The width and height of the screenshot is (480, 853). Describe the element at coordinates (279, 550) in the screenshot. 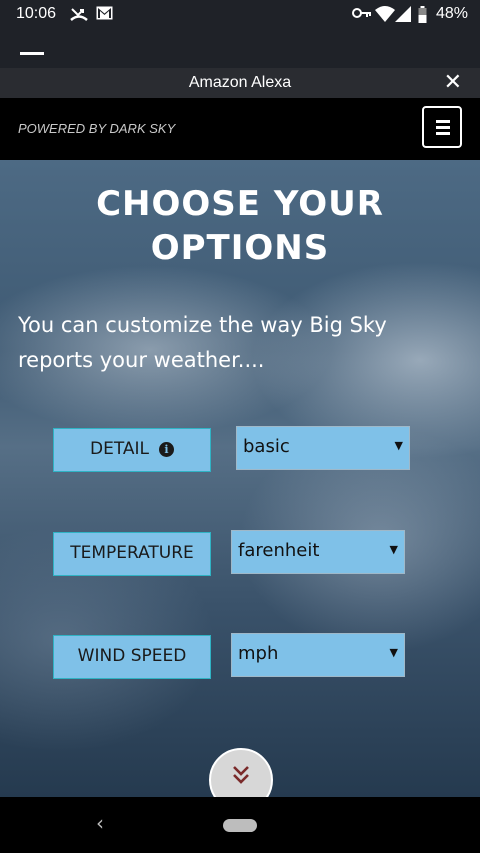

I see `temperature-select-value: farenheit` at that location.